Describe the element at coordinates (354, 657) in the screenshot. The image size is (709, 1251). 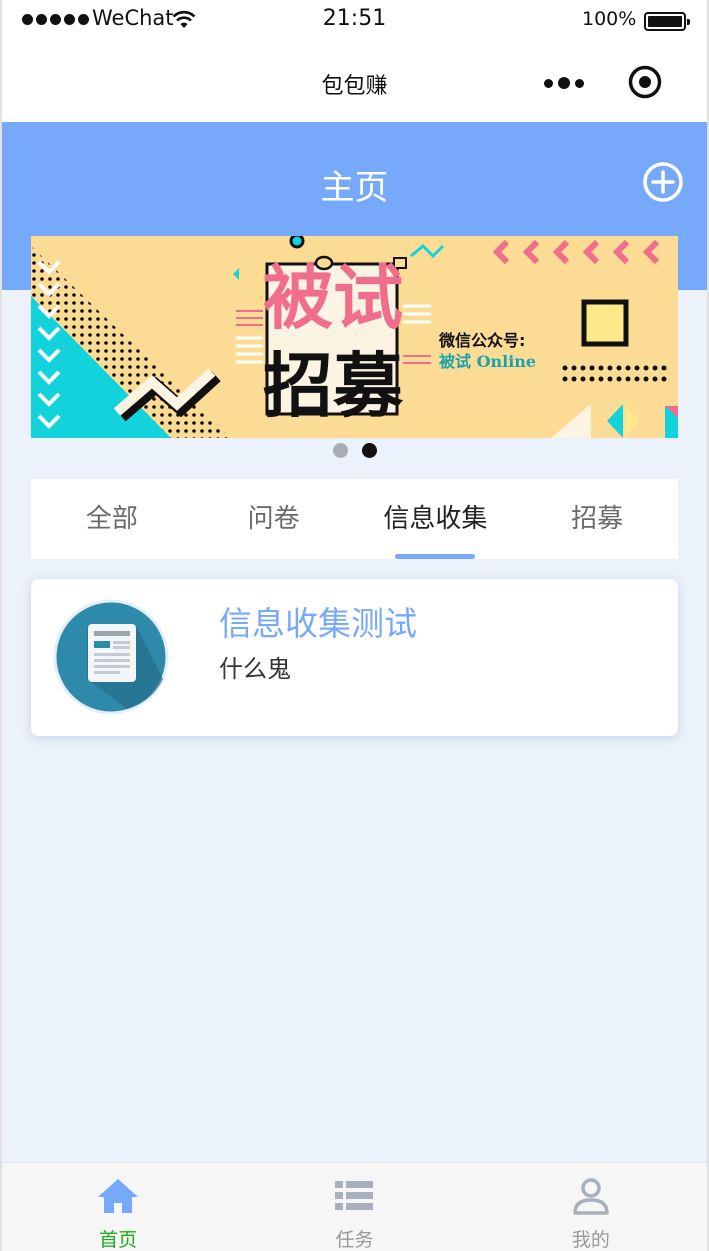
I see `task-card: 信息收集测试 什么鬼` at that location.